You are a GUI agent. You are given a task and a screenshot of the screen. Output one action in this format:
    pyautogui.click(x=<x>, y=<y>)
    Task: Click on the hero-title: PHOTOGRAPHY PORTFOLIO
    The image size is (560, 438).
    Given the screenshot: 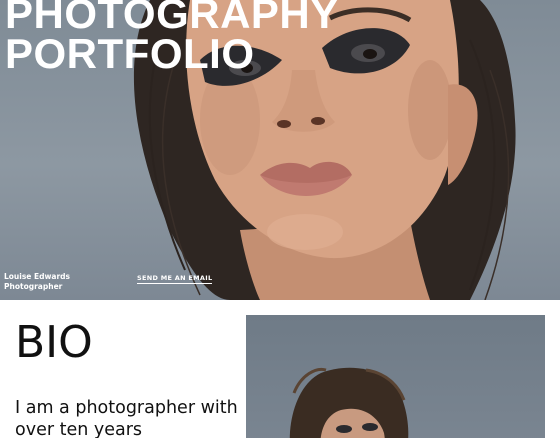 What is the action you would take?
    pyautogui.click(x=172, y=38)
    